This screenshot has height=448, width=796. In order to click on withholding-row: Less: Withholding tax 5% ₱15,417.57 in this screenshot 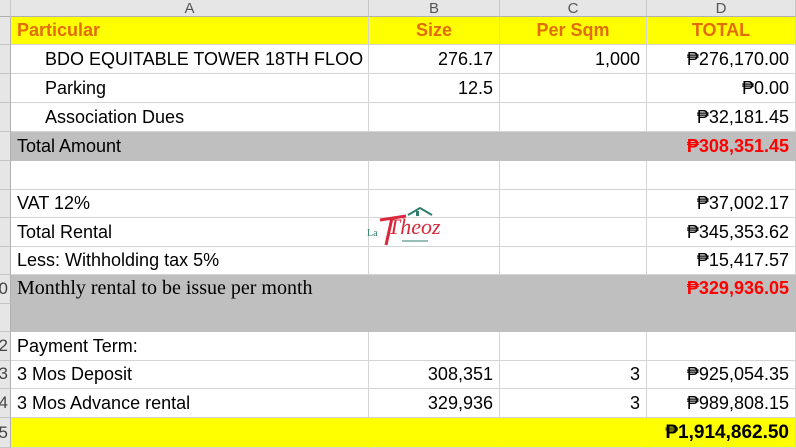, I will do `click(403, 261)`.